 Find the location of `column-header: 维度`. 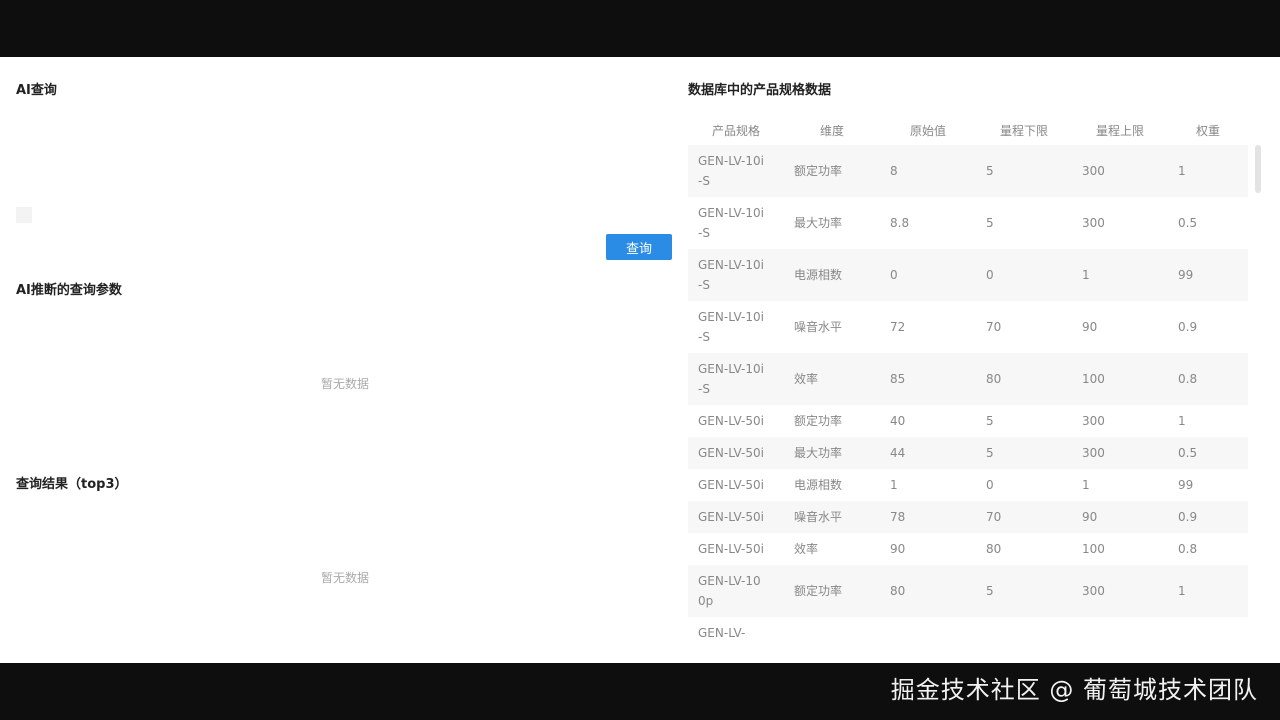

column-header: 维度 is located at coordinates (831, 130).